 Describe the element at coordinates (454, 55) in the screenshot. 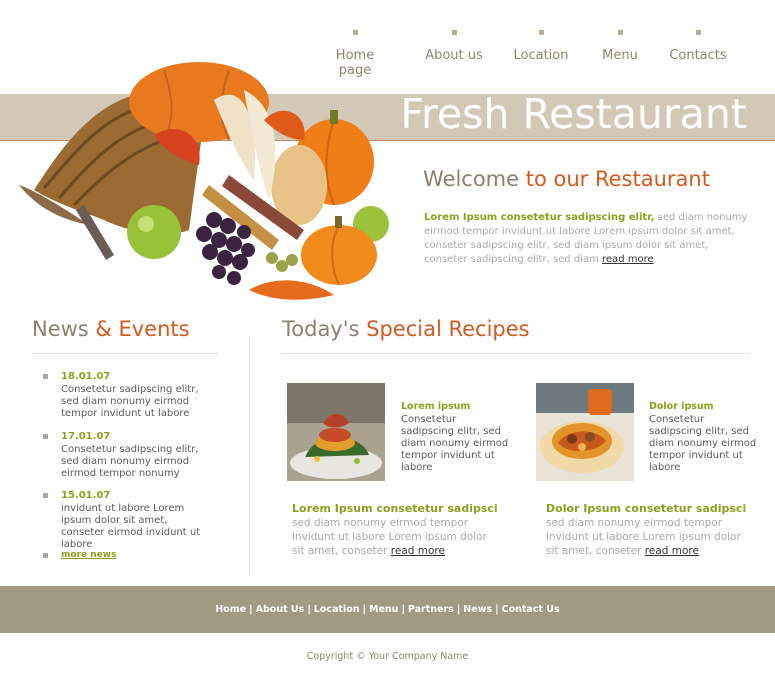

I see `nav-label: About us` at that location.